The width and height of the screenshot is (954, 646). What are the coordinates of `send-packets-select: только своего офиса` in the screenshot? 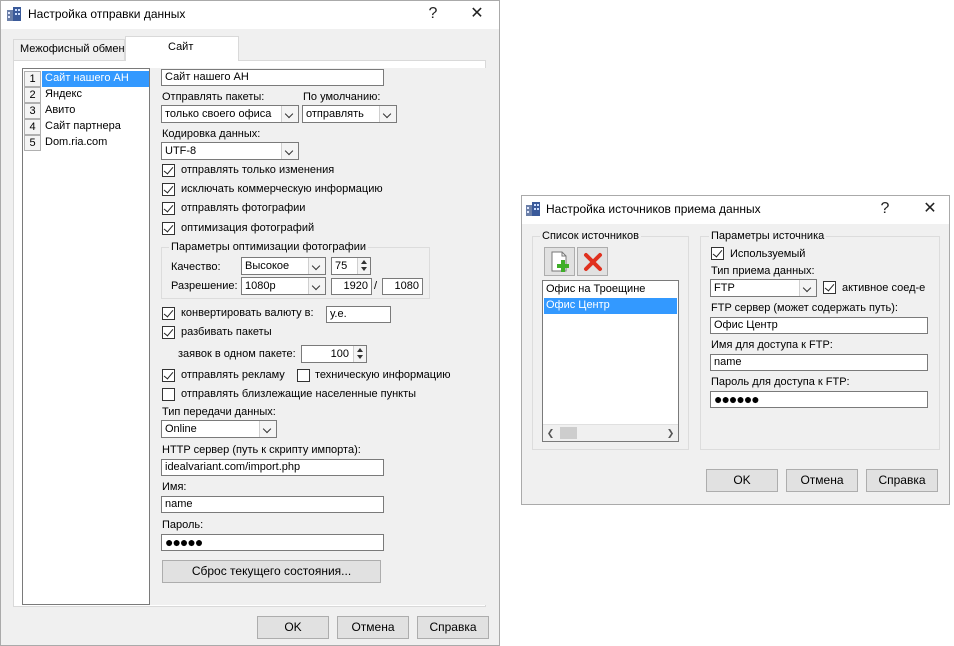 It's located at (230, 114).